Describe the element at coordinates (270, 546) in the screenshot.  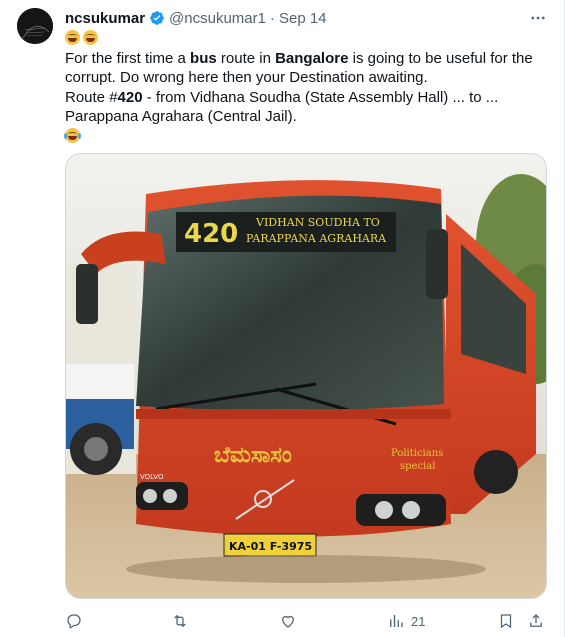
I see `license-plate: KA-01 F-3975` at that location.